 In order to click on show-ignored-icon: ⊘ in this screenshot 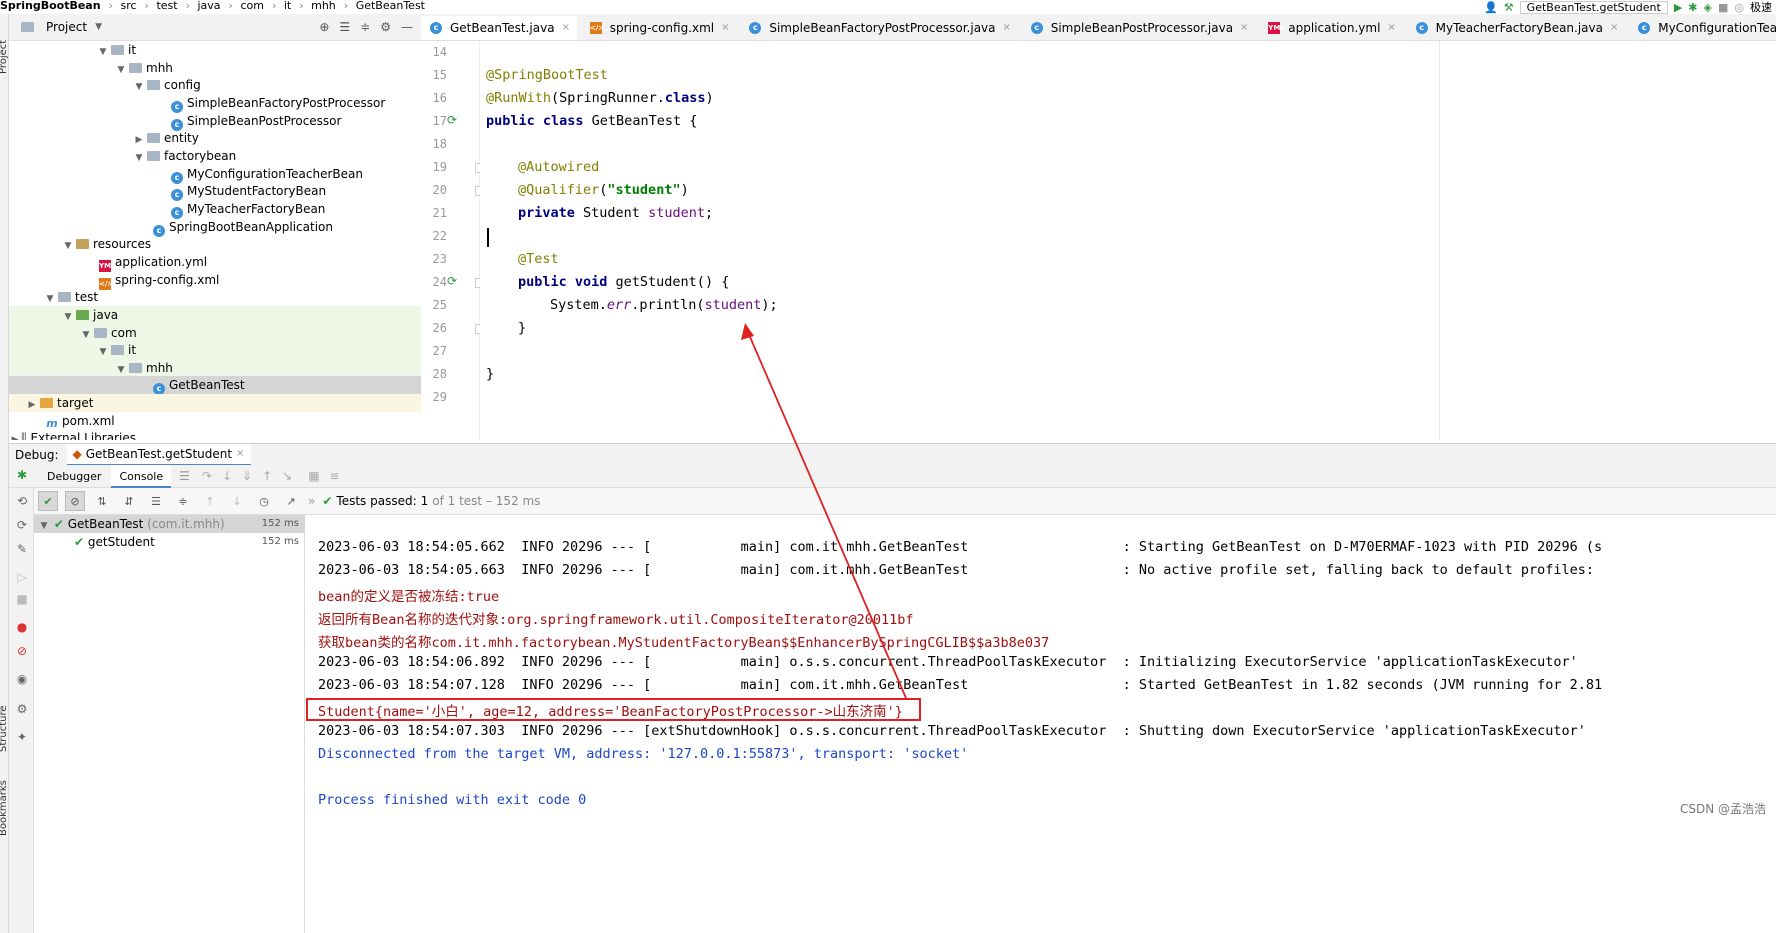, I will do `click(75, 501)`.